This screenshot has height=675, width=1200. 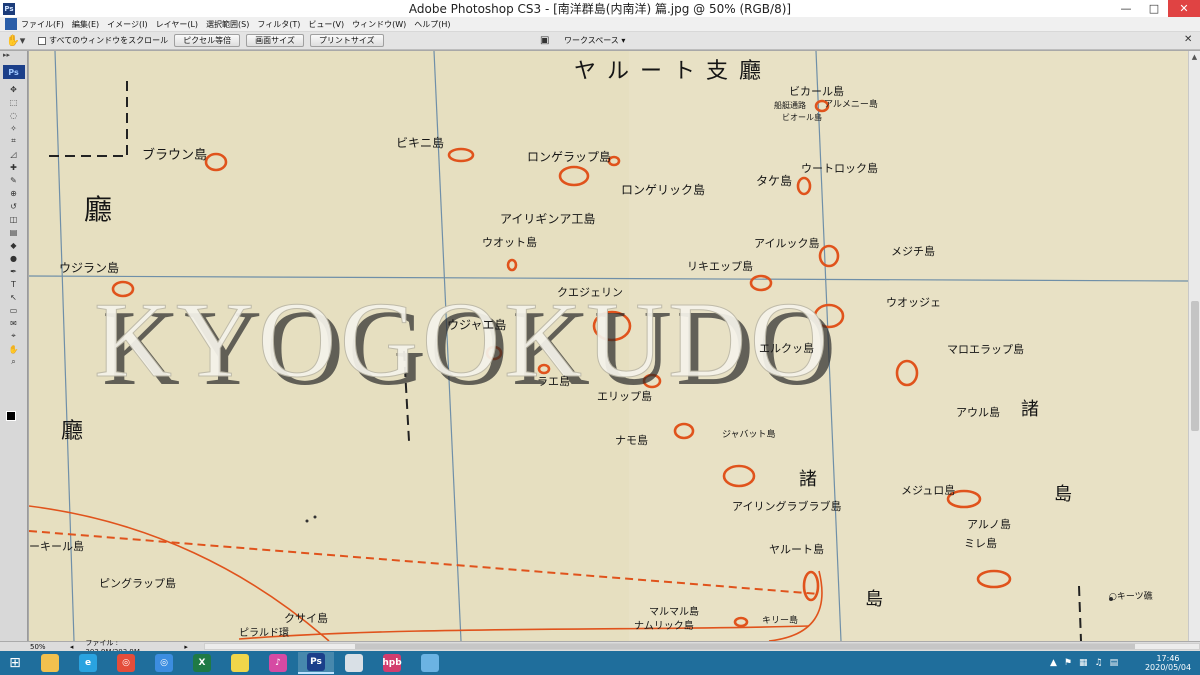 I want to click on panel-grip: ▸▸, so click(x=13, y=58).